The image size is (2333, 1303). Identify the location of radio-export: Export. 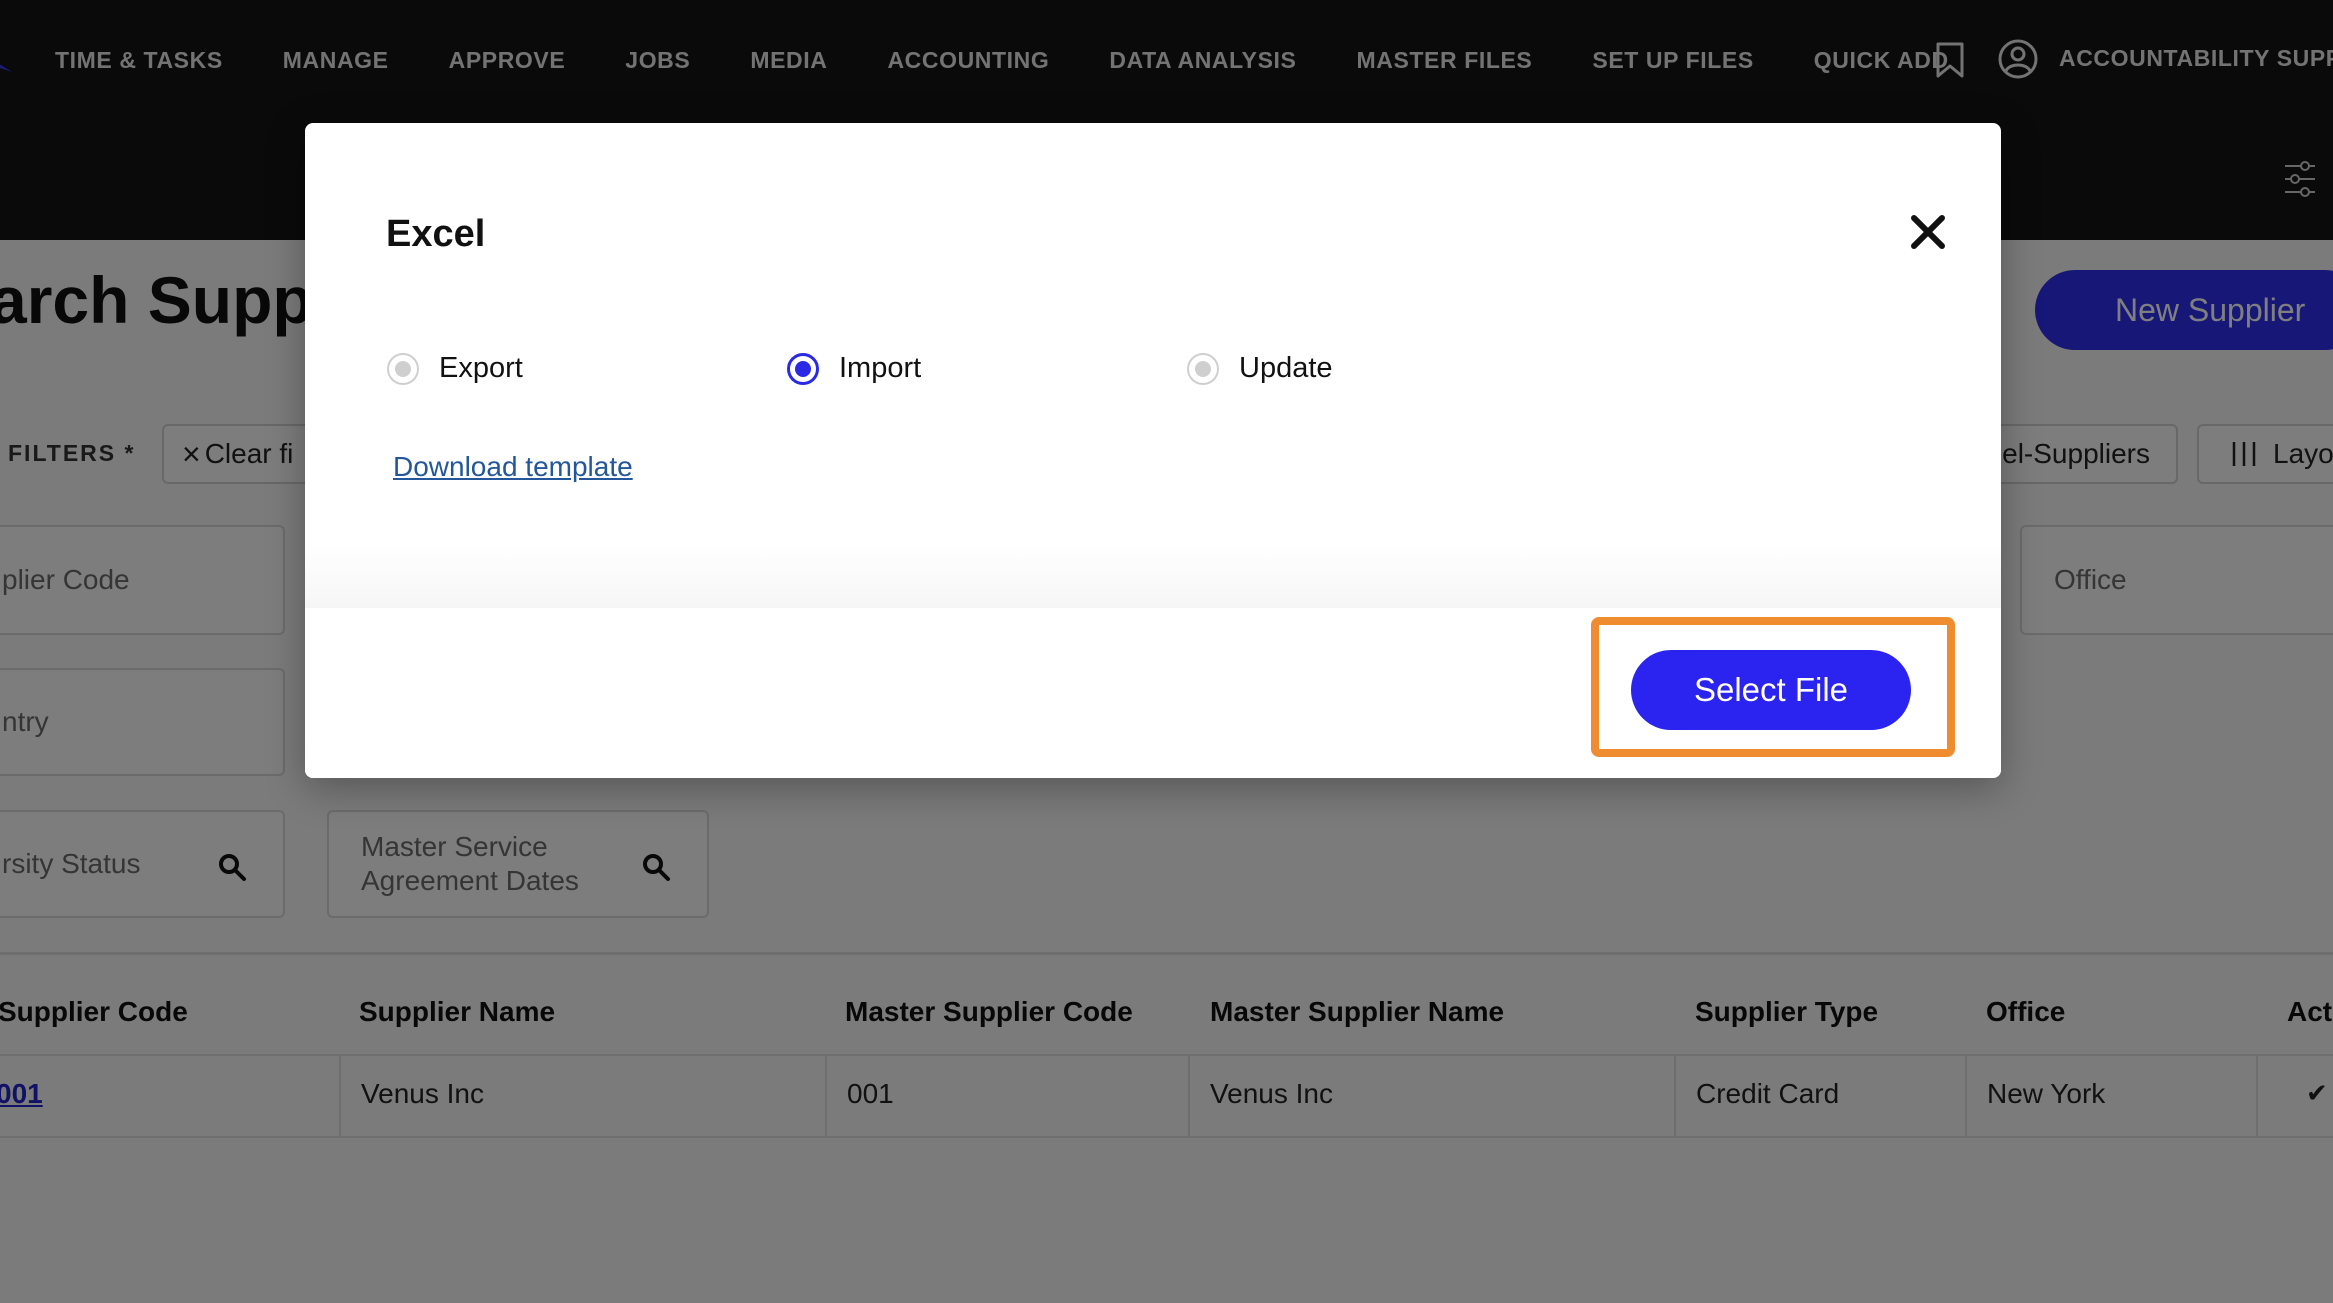
(455, 368).